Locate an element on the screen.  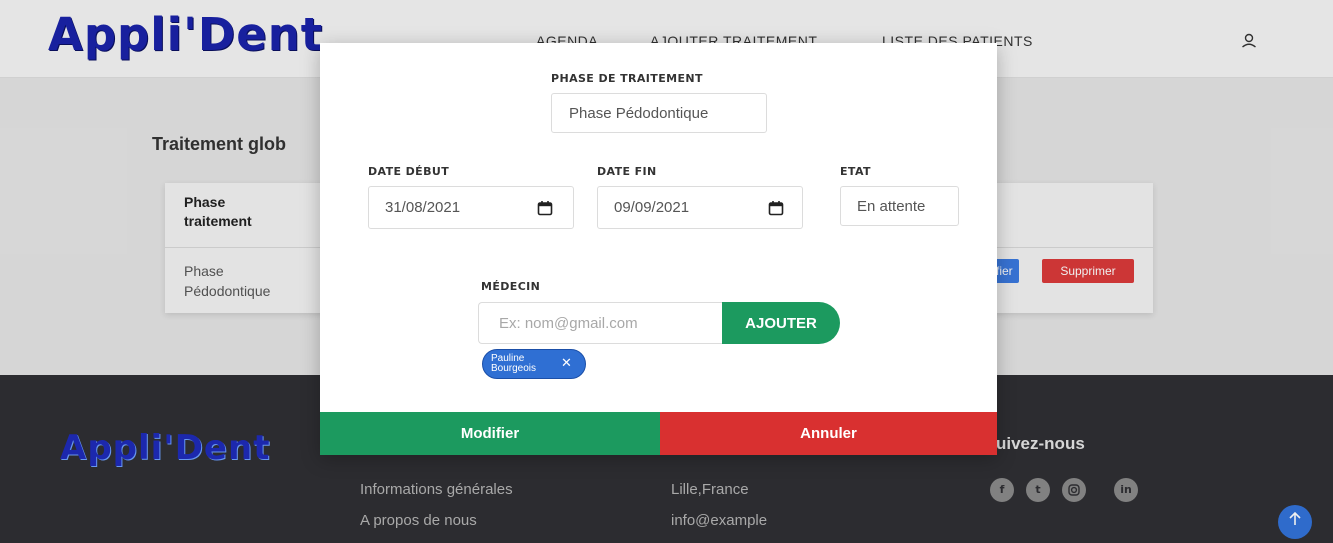
phase-label: PHASE DE TRAITEMENT is located at coordinates (627, 78).